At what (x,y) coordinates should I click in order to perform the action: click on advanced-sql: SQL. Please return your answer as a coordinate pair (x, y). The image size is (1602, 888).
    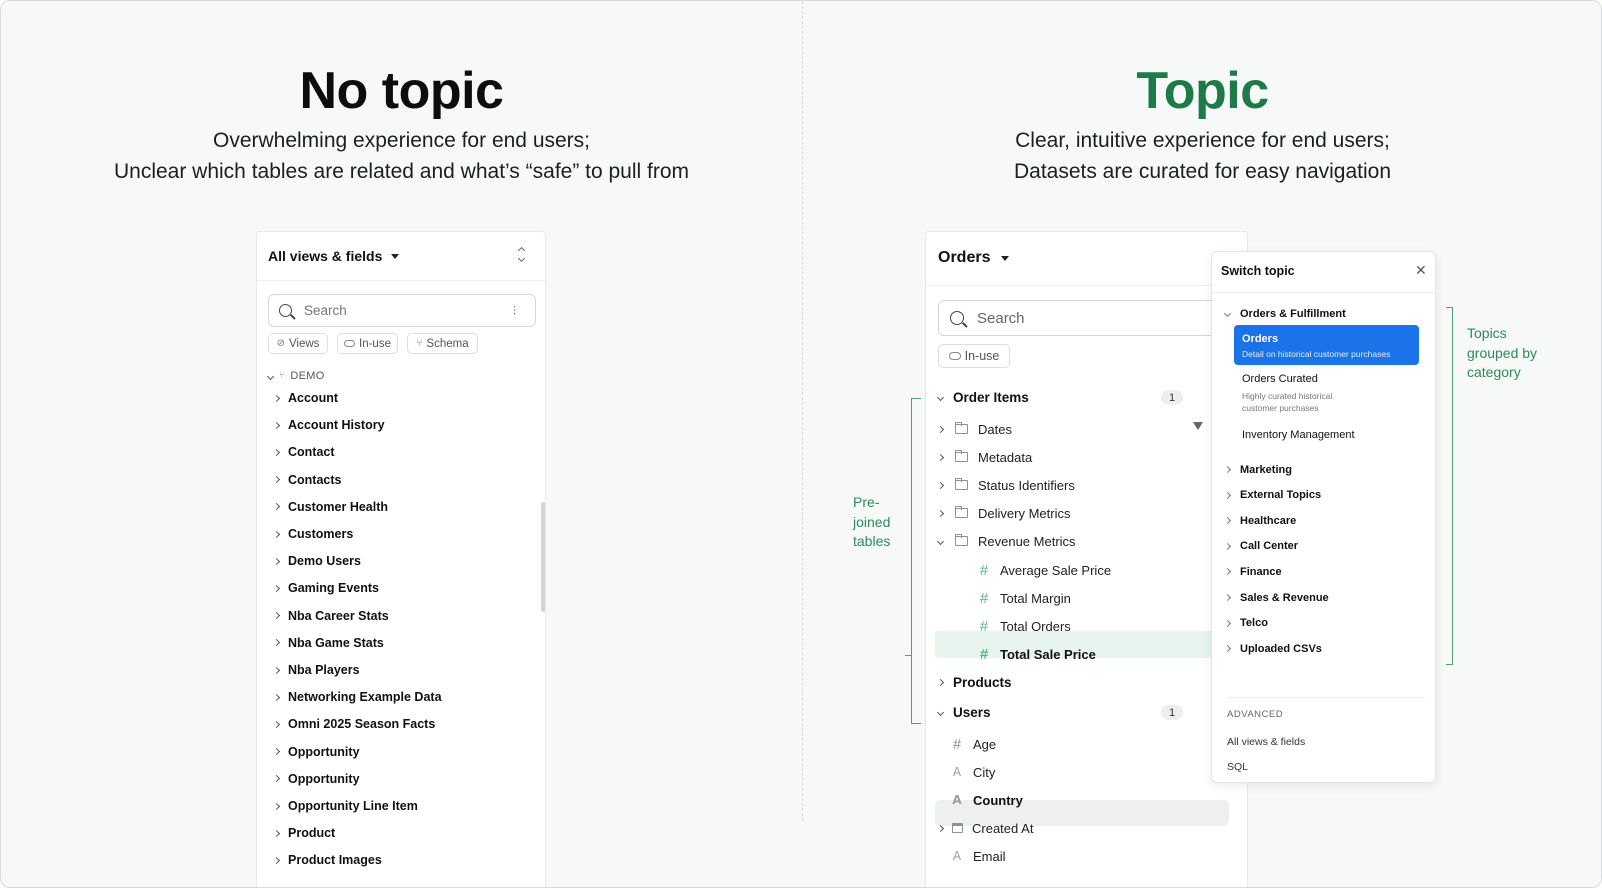
    Looking at the image, I should click on (1237, 767).